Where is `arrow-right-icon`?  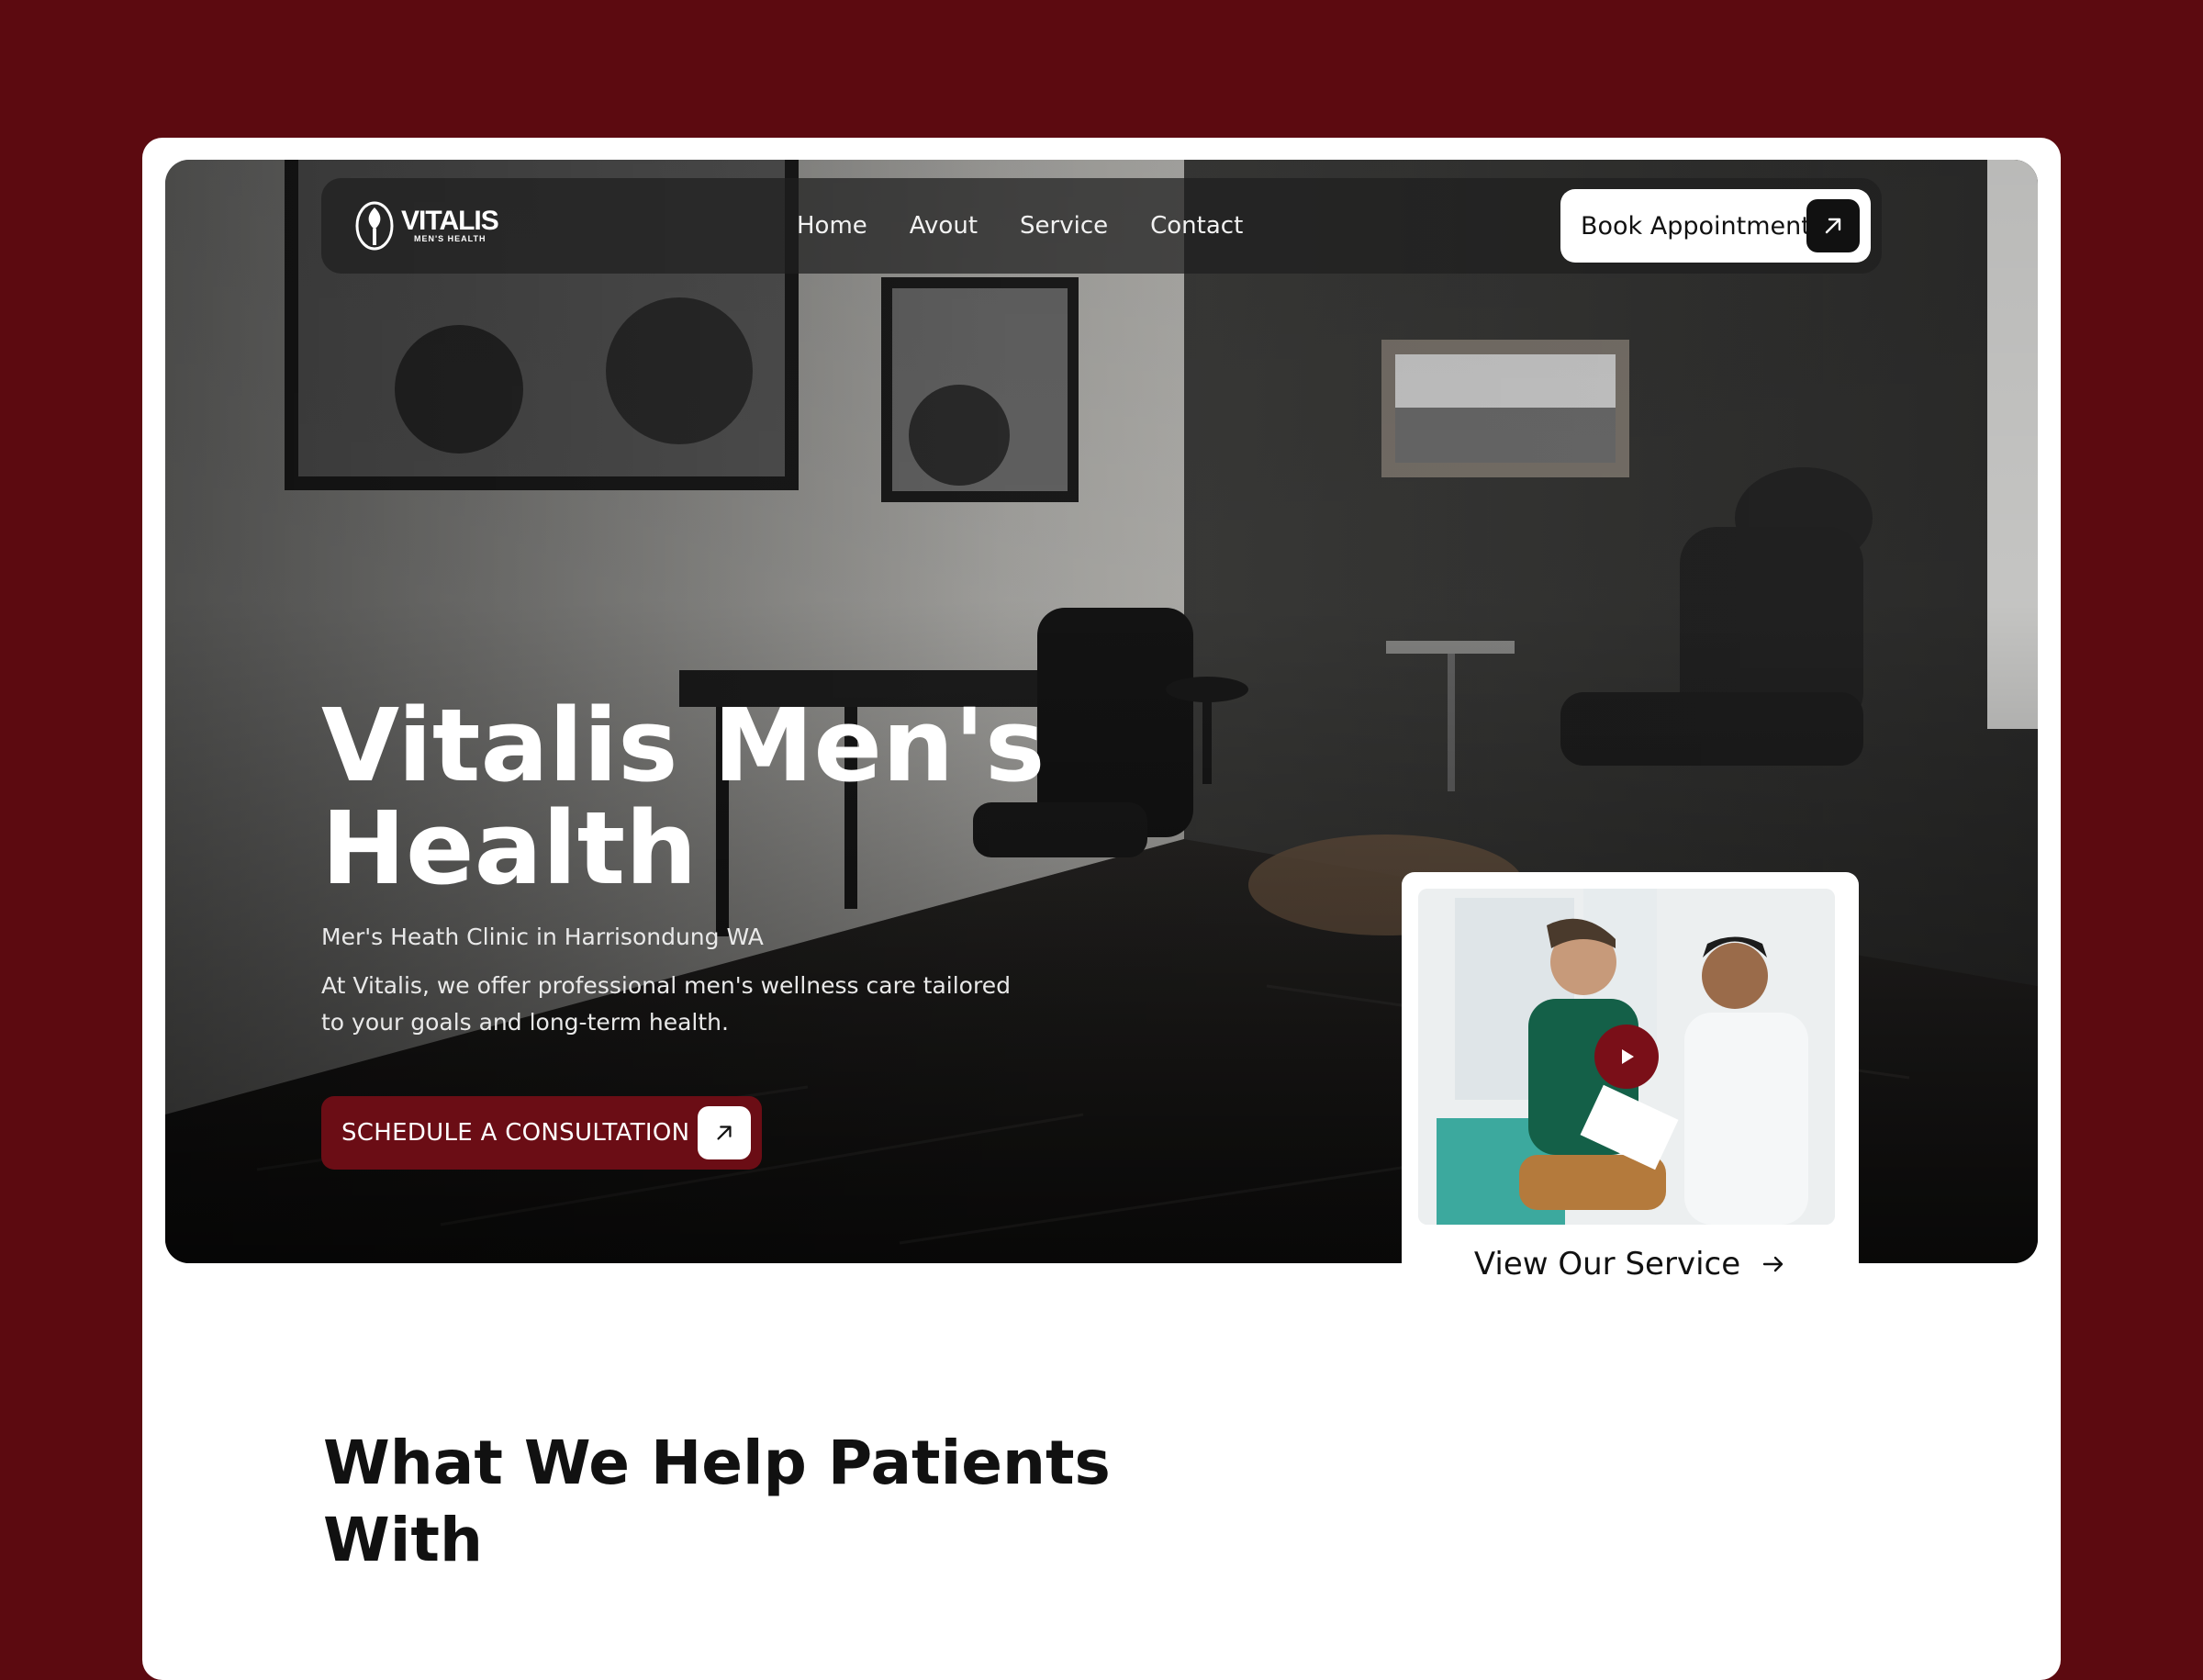
arrow-right-icon is located at coordinates (1773, 1264).